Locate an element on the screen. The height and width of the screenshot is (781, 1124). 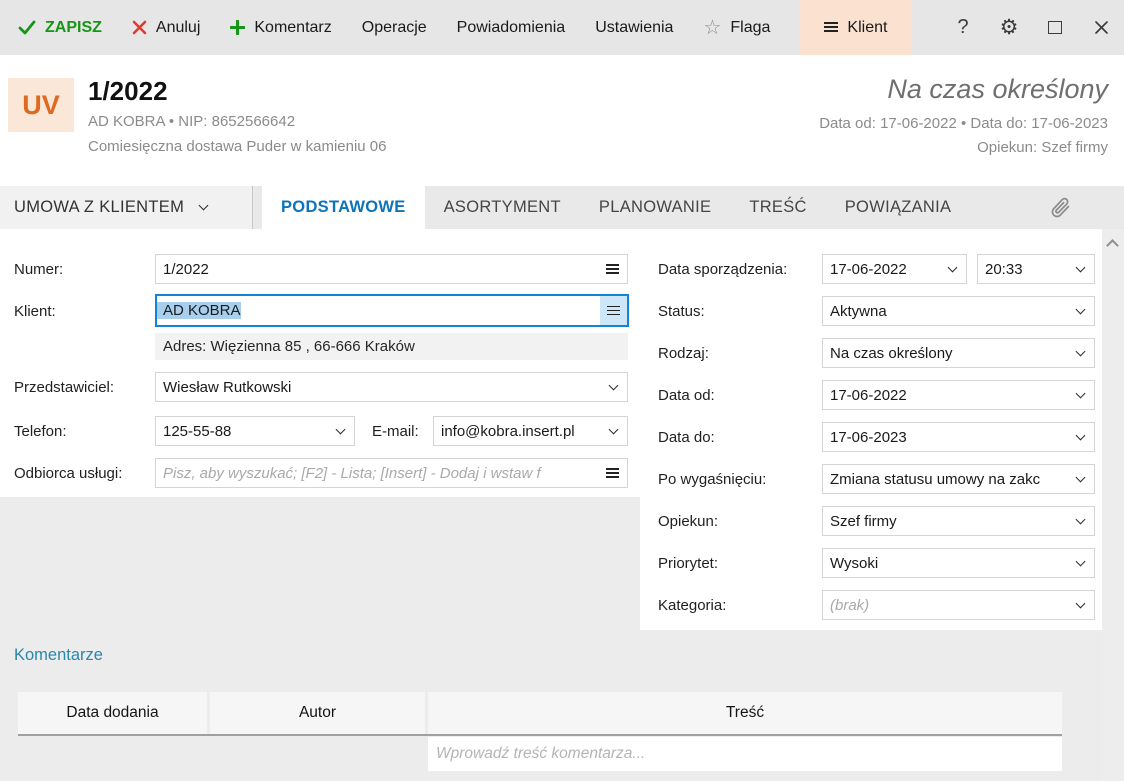
po-wygasnieciu-field is located at coordinates (958, 479).